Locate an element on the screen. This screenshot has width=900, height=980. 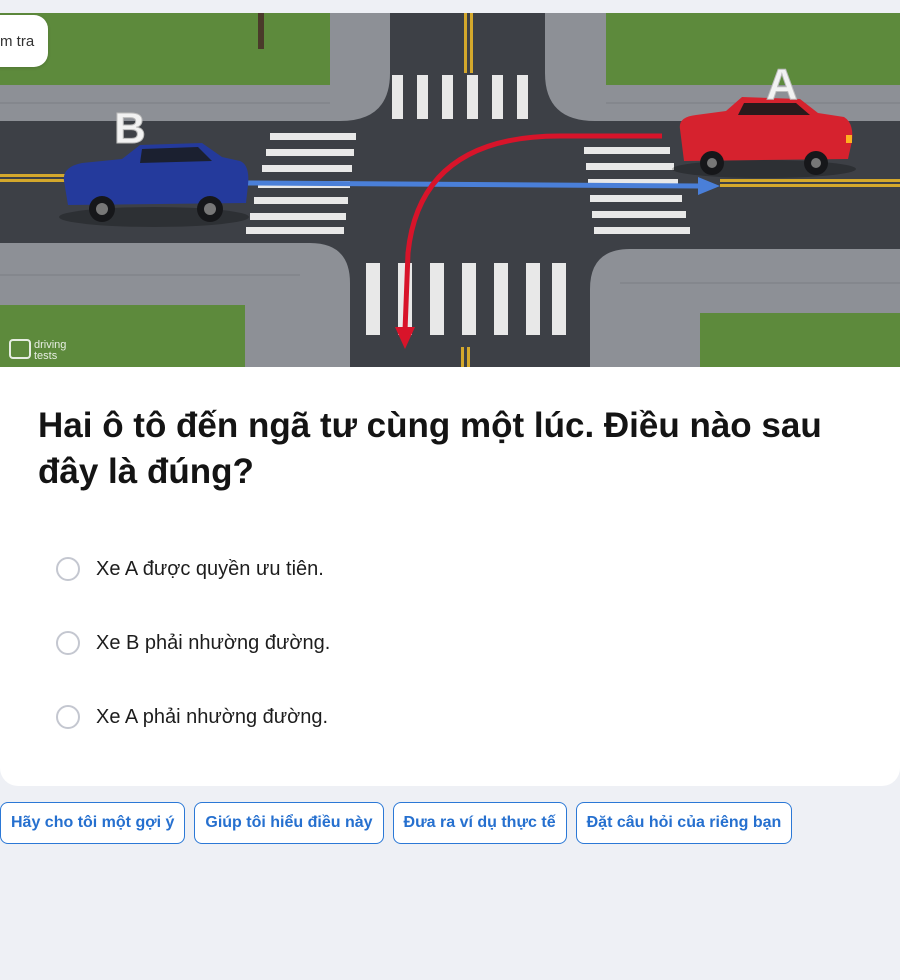
section-tag: m tra is located at coordinates (24, 41).